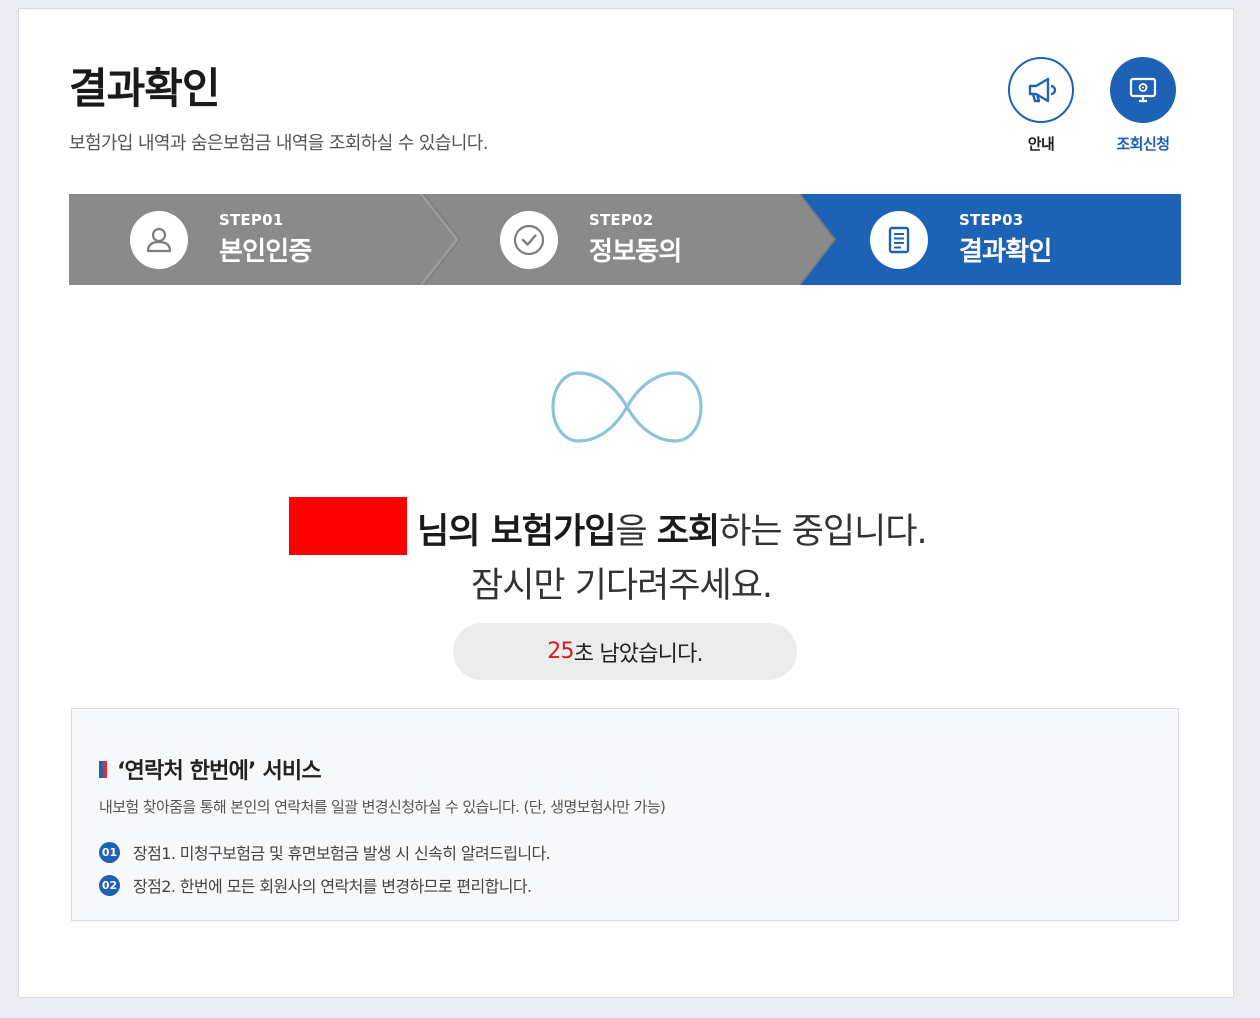 The width and height of the screenshot is (1260, 1018). I want to click on list-item-text: 장점1. 미청구보험금 및 휴면보험금 발생 시 신속히 알려드립니다., so click(342, 853).